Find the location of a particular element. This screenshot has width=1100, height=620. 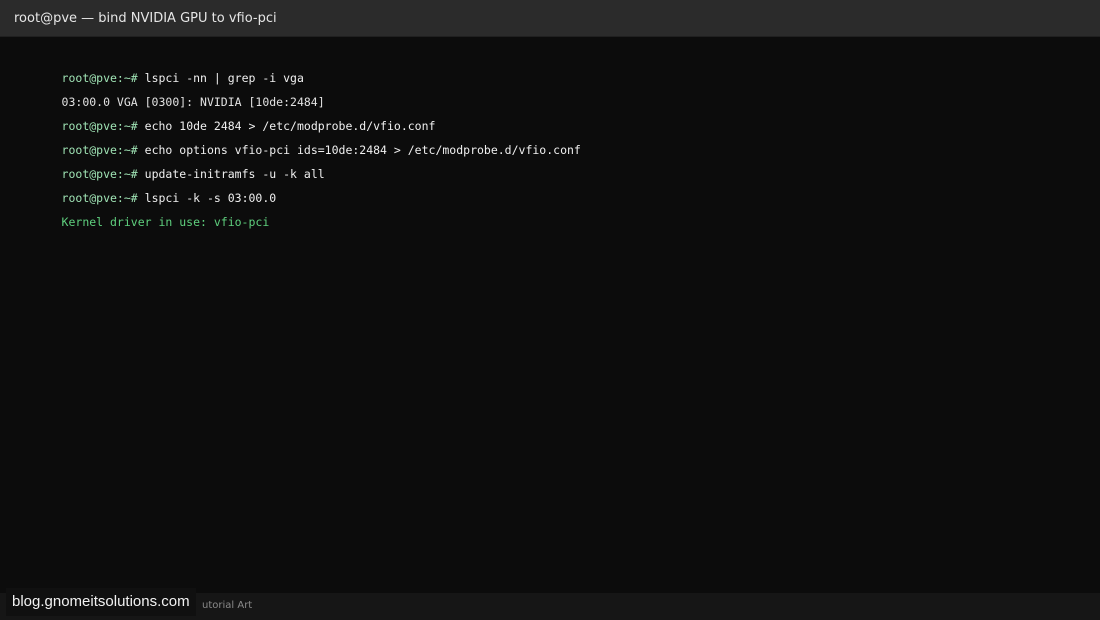

terminal-line: root@pve:~# lspci -nn | grep -i vga is located at coordinates (550, 66).